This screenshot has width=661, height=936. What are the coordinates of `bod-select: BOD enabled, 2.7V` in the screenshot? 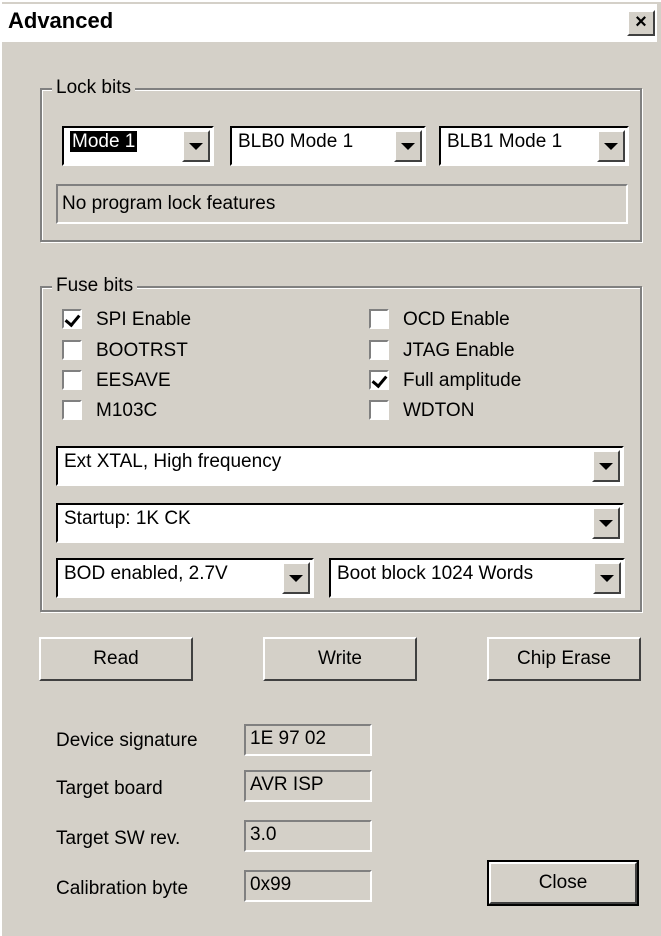 It's located at (185, 578).